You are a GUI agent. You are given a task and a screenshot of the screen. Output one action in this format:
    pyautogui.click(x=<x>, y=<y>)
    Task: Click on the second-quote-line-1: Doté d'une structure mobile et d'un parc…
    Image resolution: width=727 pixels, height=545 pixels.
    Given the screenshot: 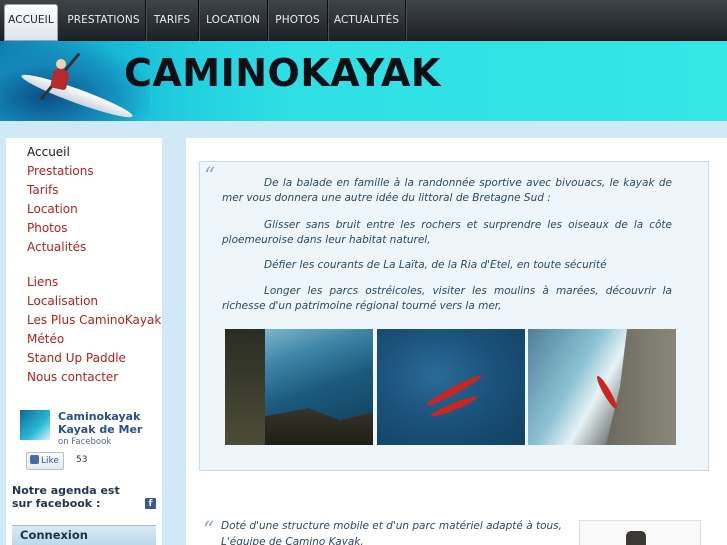 What is the action you would take?
    pyautogui.click(x=391, y=526)
    